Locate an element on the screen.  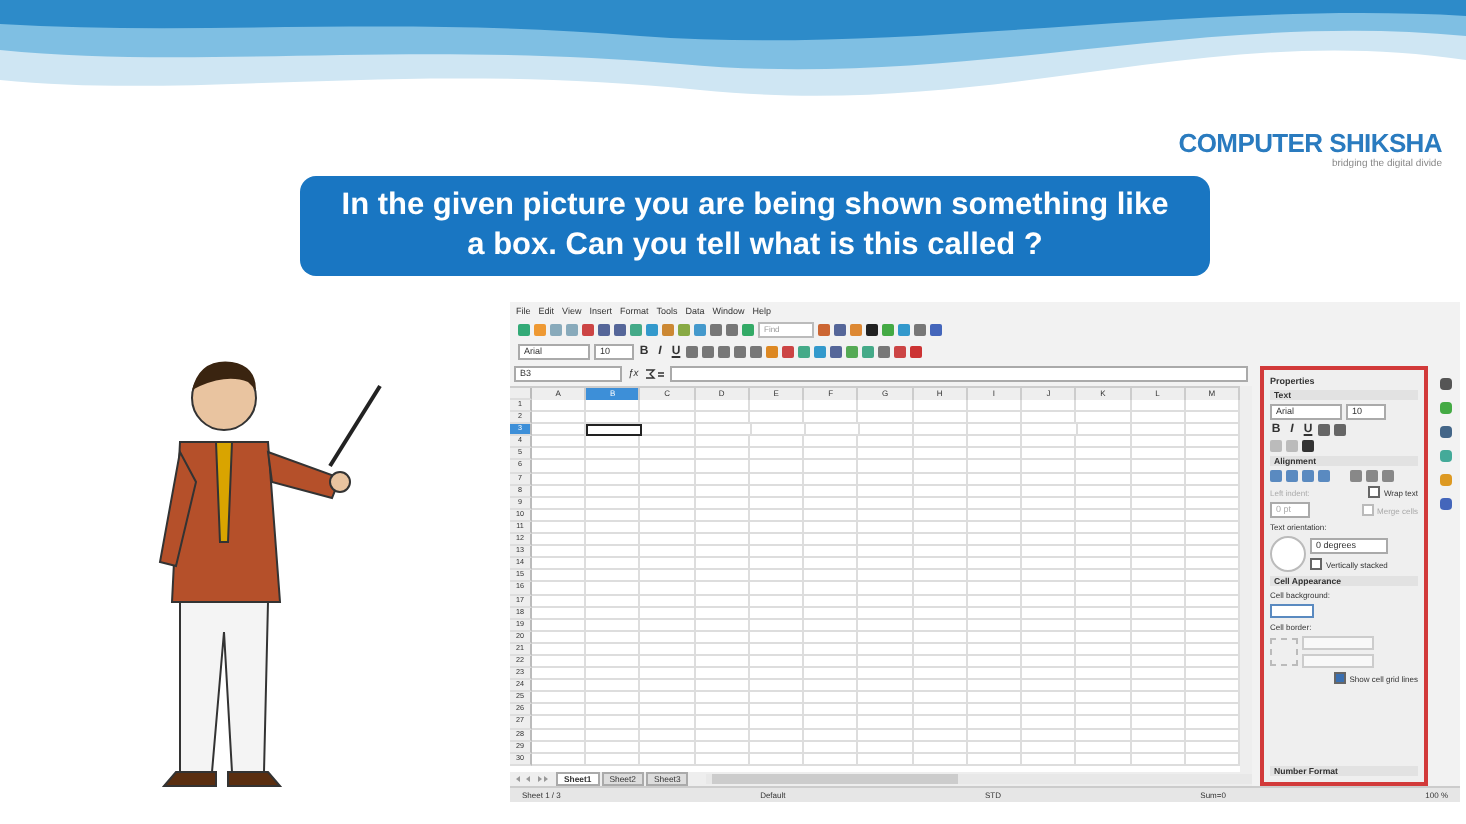
selected-cell is located at coordinates (614, 430).